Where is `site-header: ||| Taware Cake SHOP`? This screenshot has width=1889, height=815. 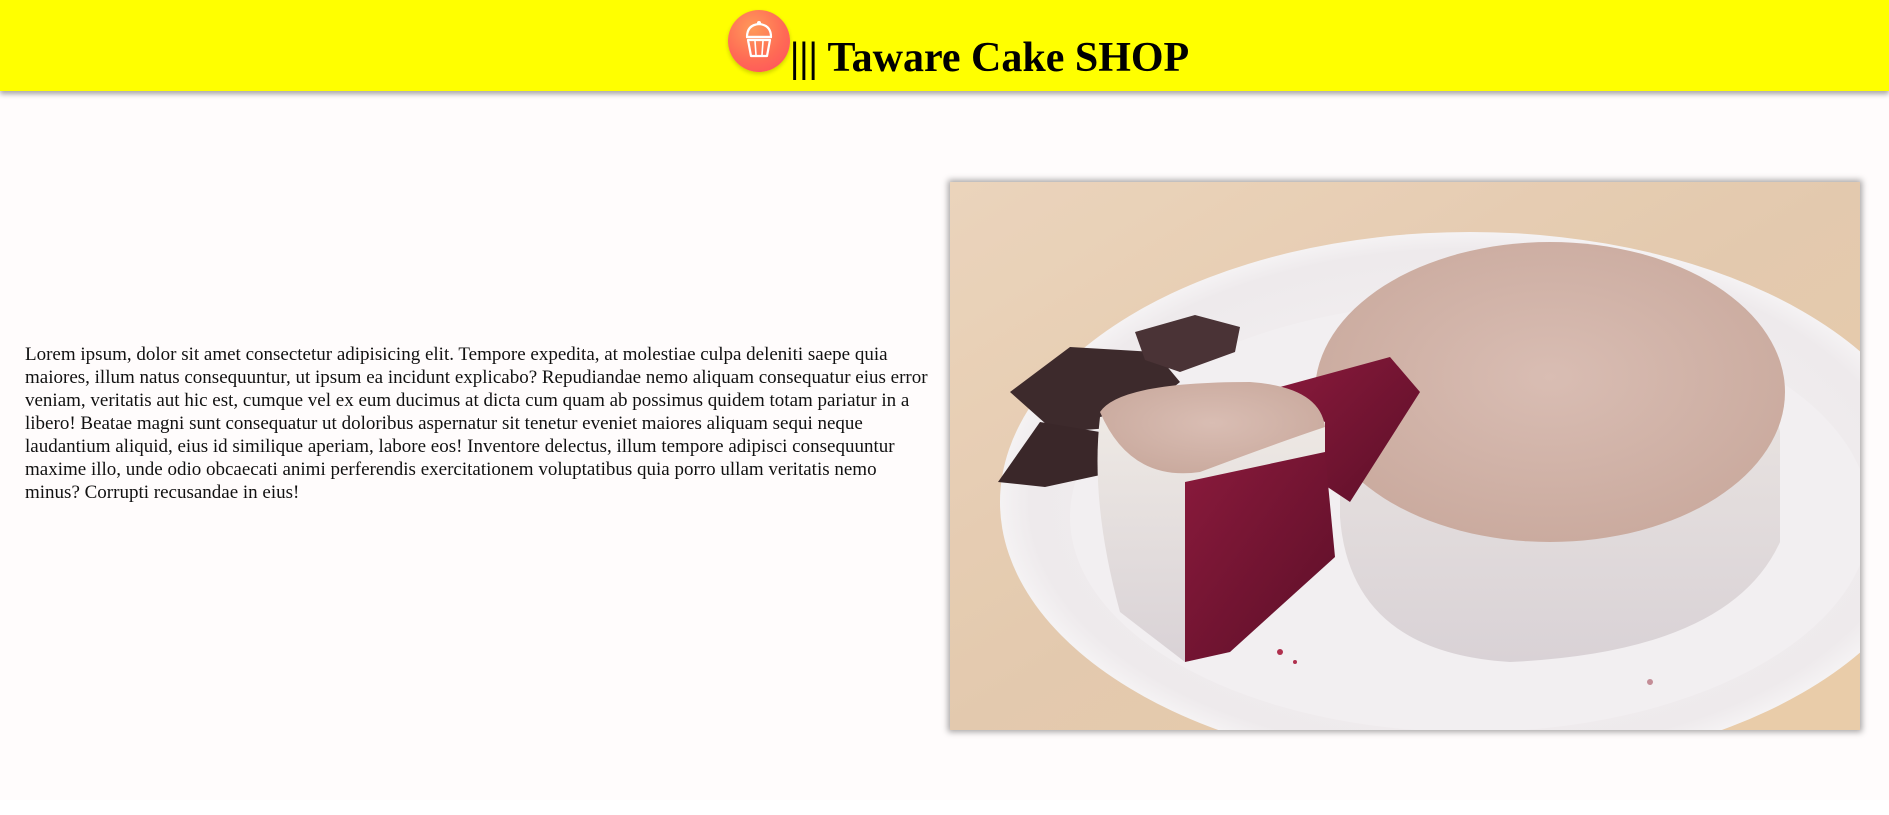 site-header: ||| Taware Cake SHOP is located at coordinates (944, 45).